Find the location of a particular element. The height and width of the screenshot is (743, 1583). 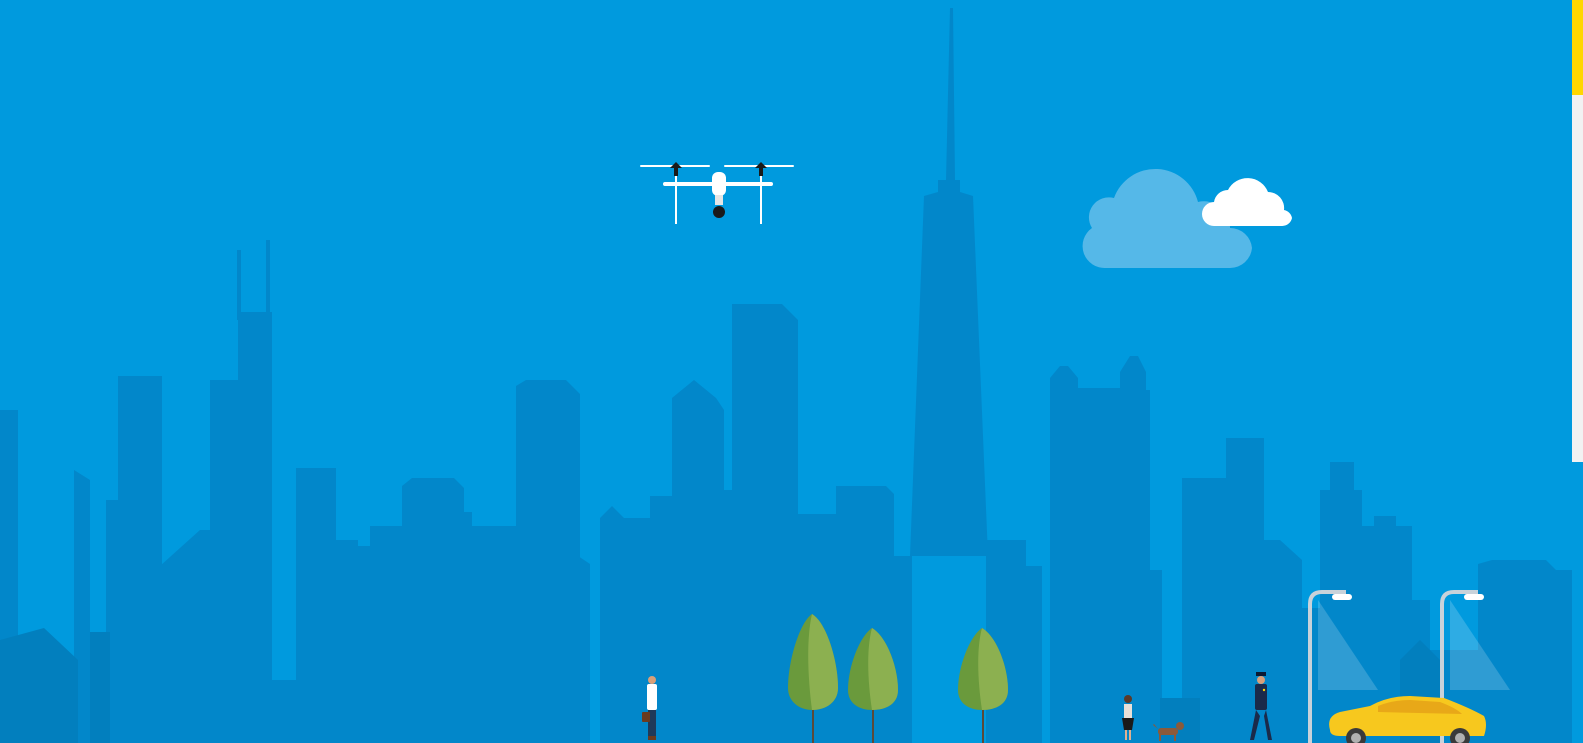

scrollbar-thumb is located at coordinates (1577, 47).